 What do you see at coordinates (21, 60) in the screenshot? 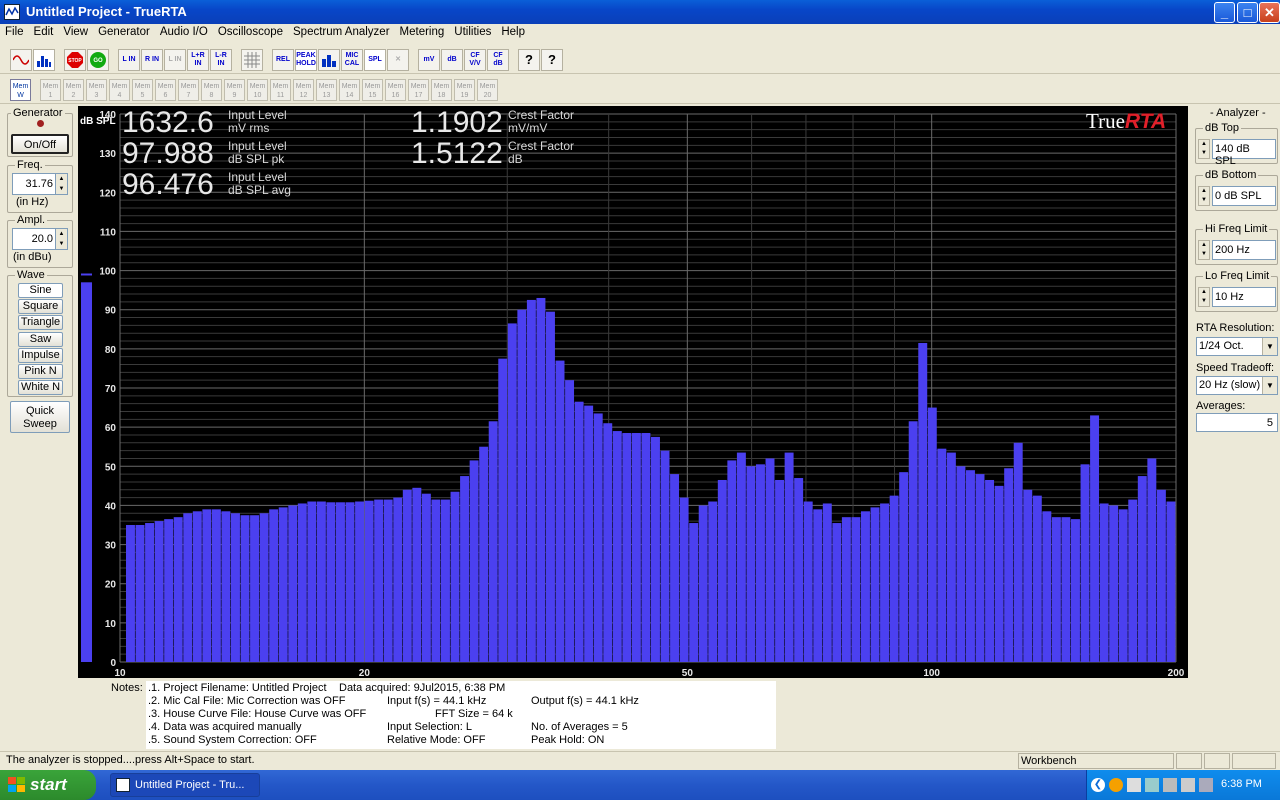
I see `oscilloscope-mode-icon` at bounding box center [21, 60].